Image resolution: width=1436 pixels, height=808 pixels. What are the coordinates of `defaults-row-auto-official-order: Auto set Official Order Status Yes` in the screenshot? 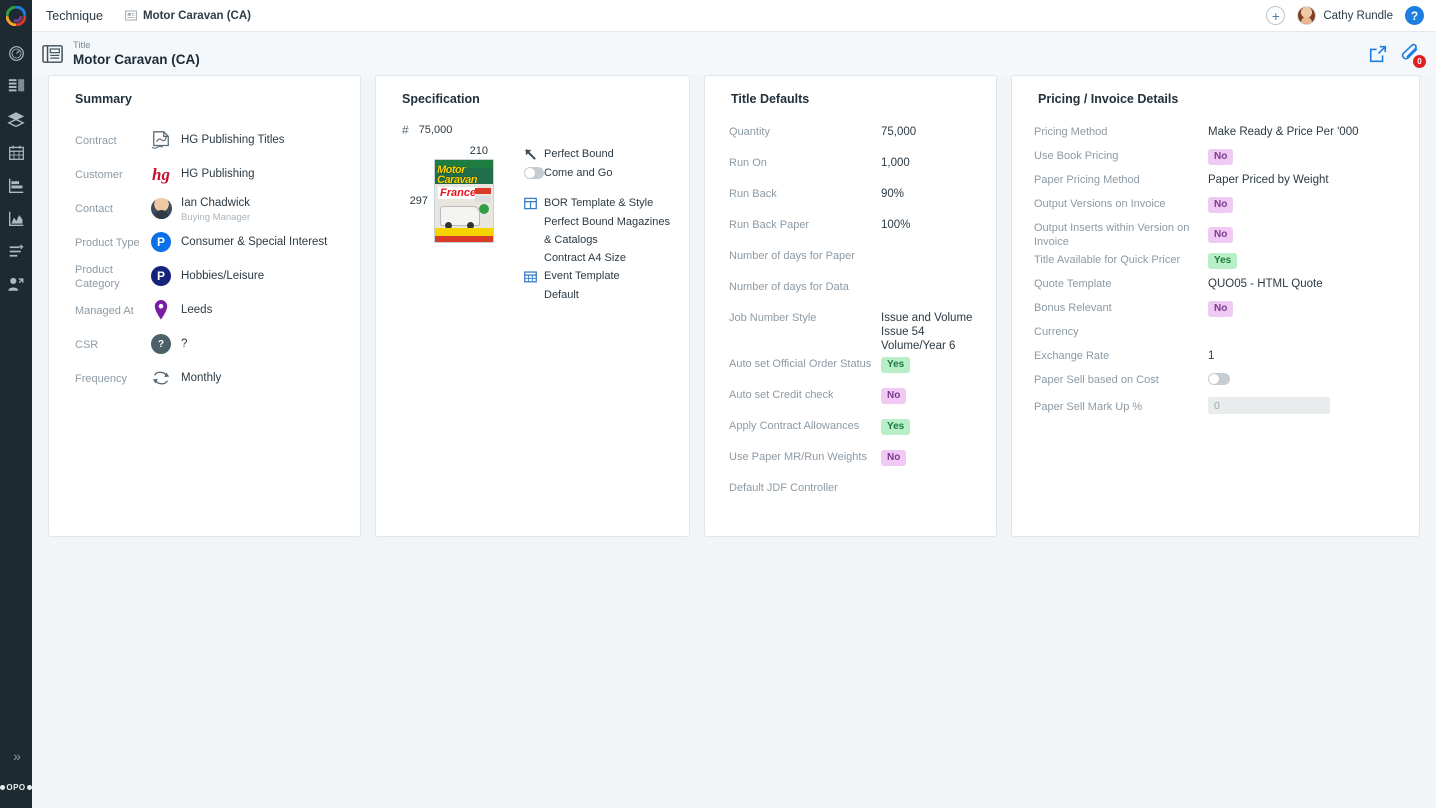 It's located at (849, 370).